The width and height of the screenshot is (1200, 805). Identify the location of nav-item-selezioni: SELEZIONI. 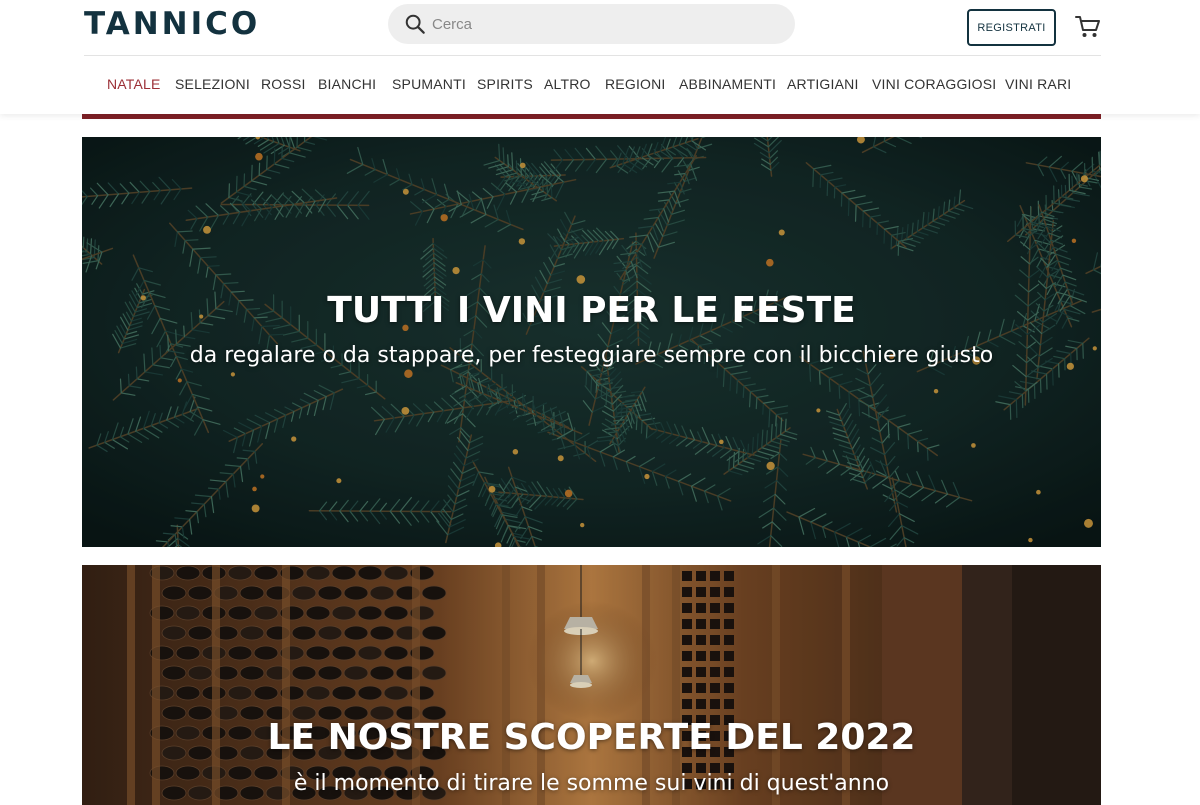
(212, 84).